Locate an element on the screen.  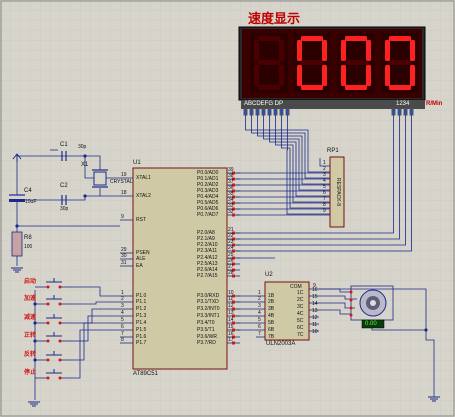
mcu-pin-number: 5 is located at coordinates (122, 320).